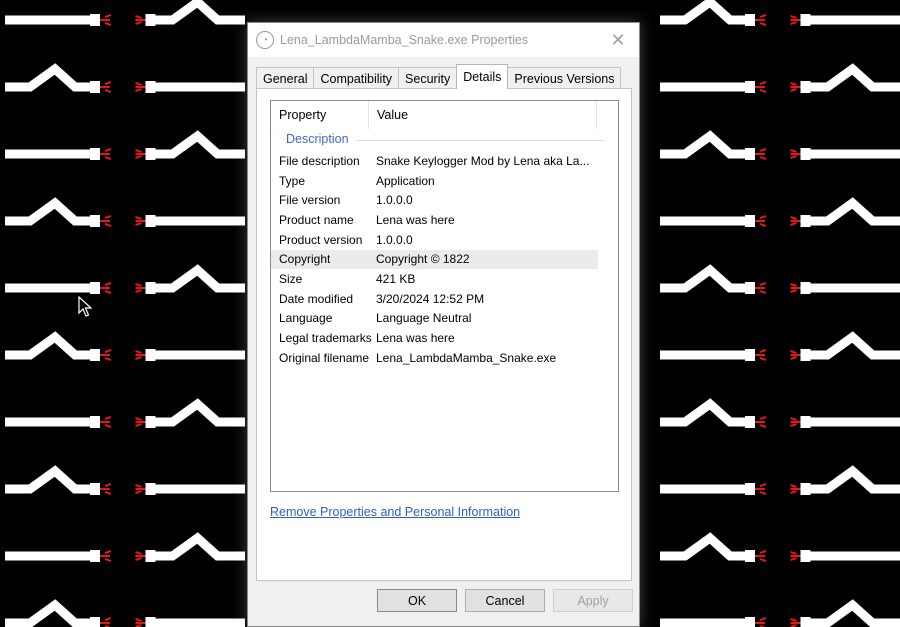  What do you see at coordinates (564, 78) in the screenshot?
I see `tab-previous-versions: Previous Versions` at bounding box center [564, 78].